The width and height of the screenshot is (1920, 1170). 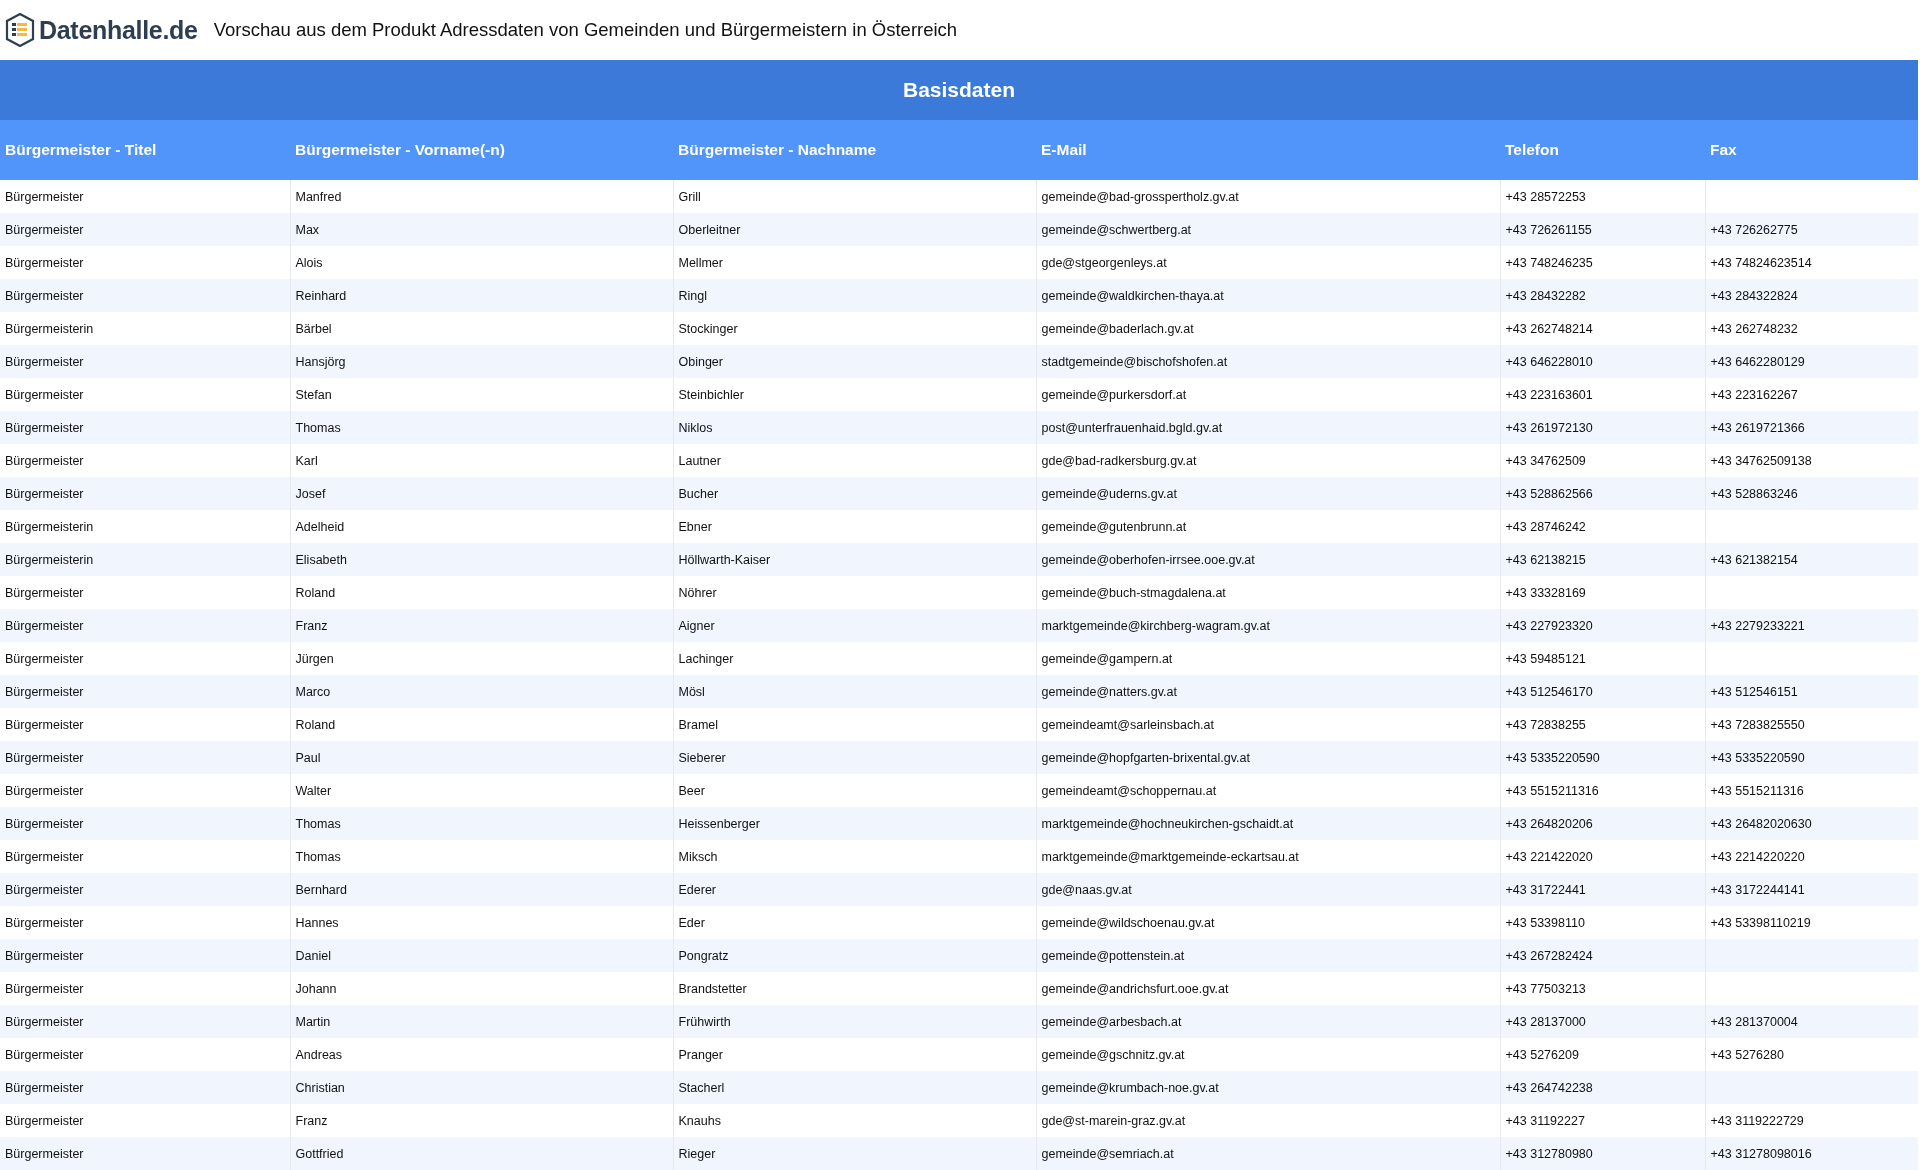 What do you see at coordinates (1268, 889) in the screenshot?
I see `table-cell: gde@naas.gv.at` at bounding box center [1268, 889].